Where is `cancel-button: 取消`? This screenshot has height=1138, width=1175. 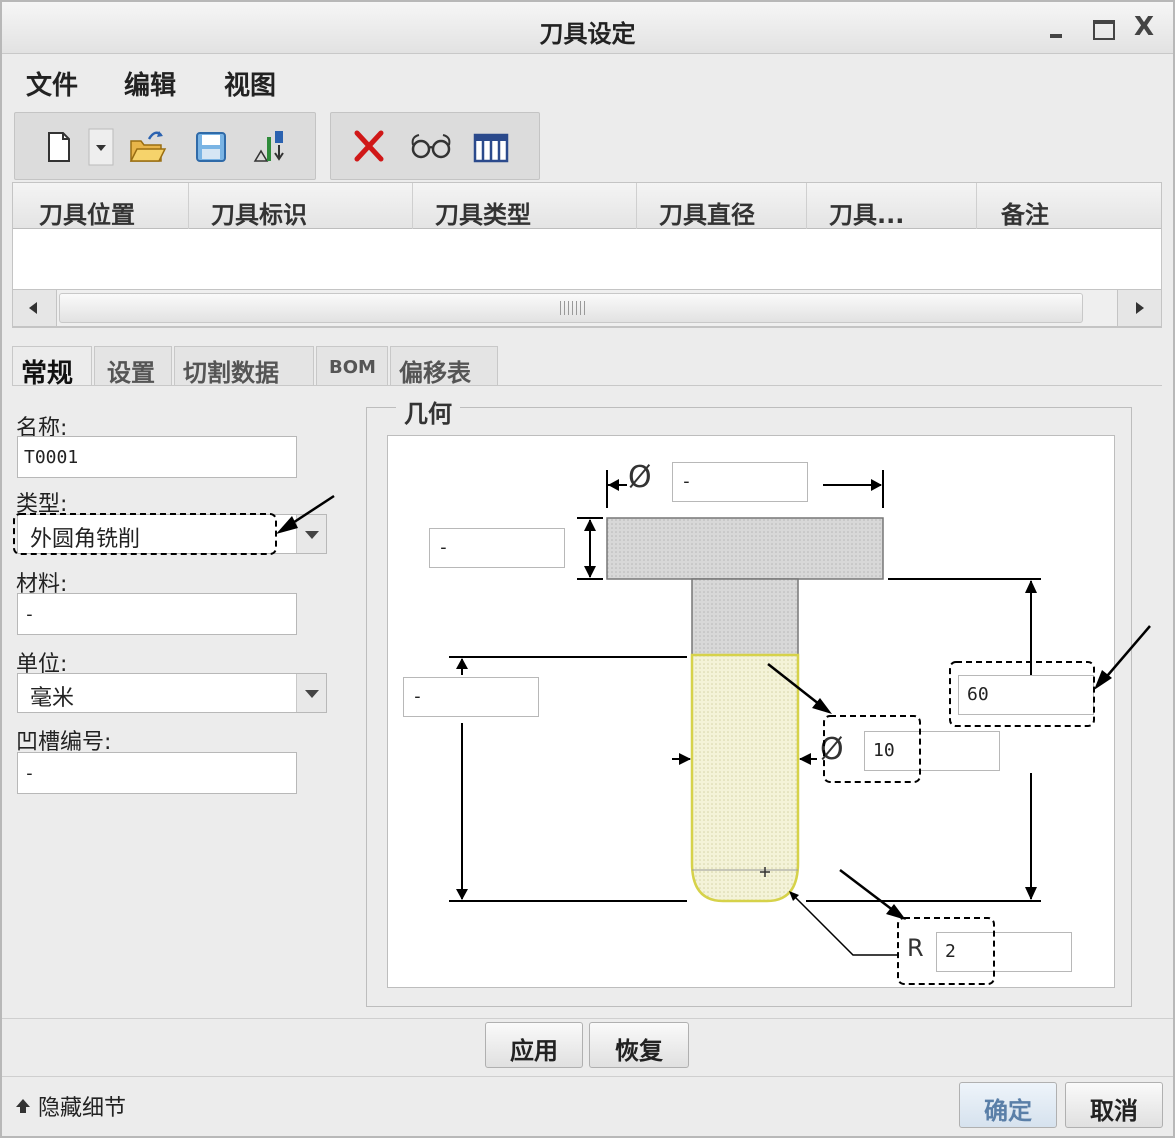 cancel-button: 取消 is located at coordinates (1114, 1105).